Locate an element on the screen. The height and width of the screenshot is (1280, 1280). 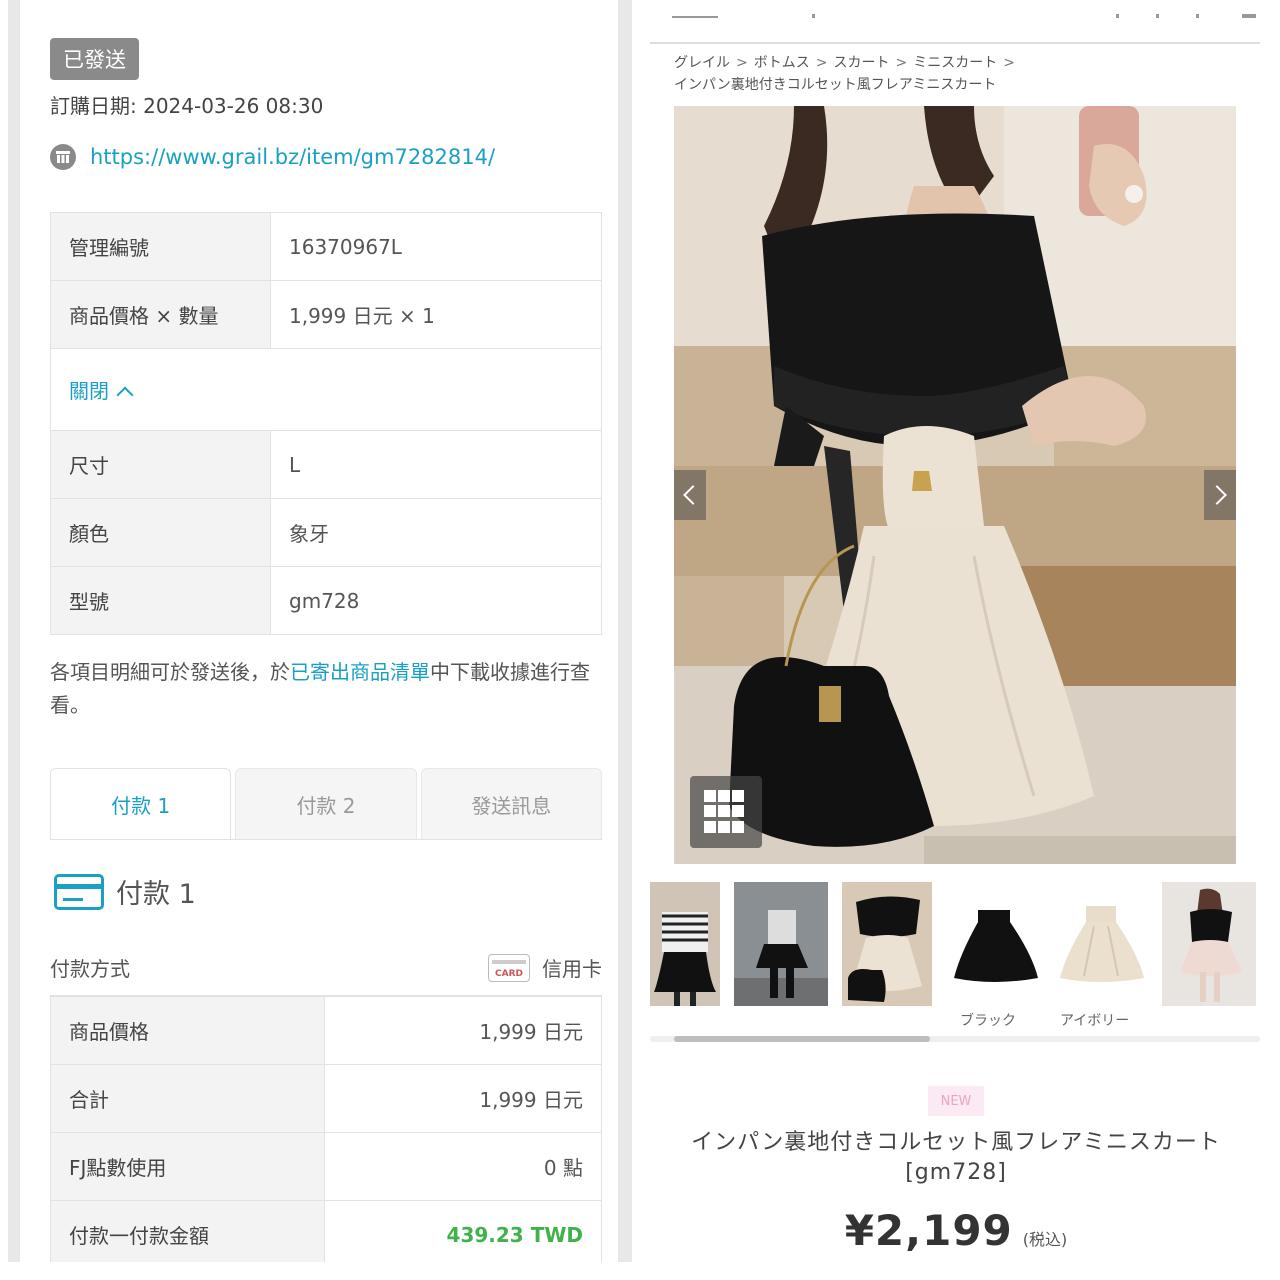
product-code: [gm728] is located at coordinates (956, 1172).